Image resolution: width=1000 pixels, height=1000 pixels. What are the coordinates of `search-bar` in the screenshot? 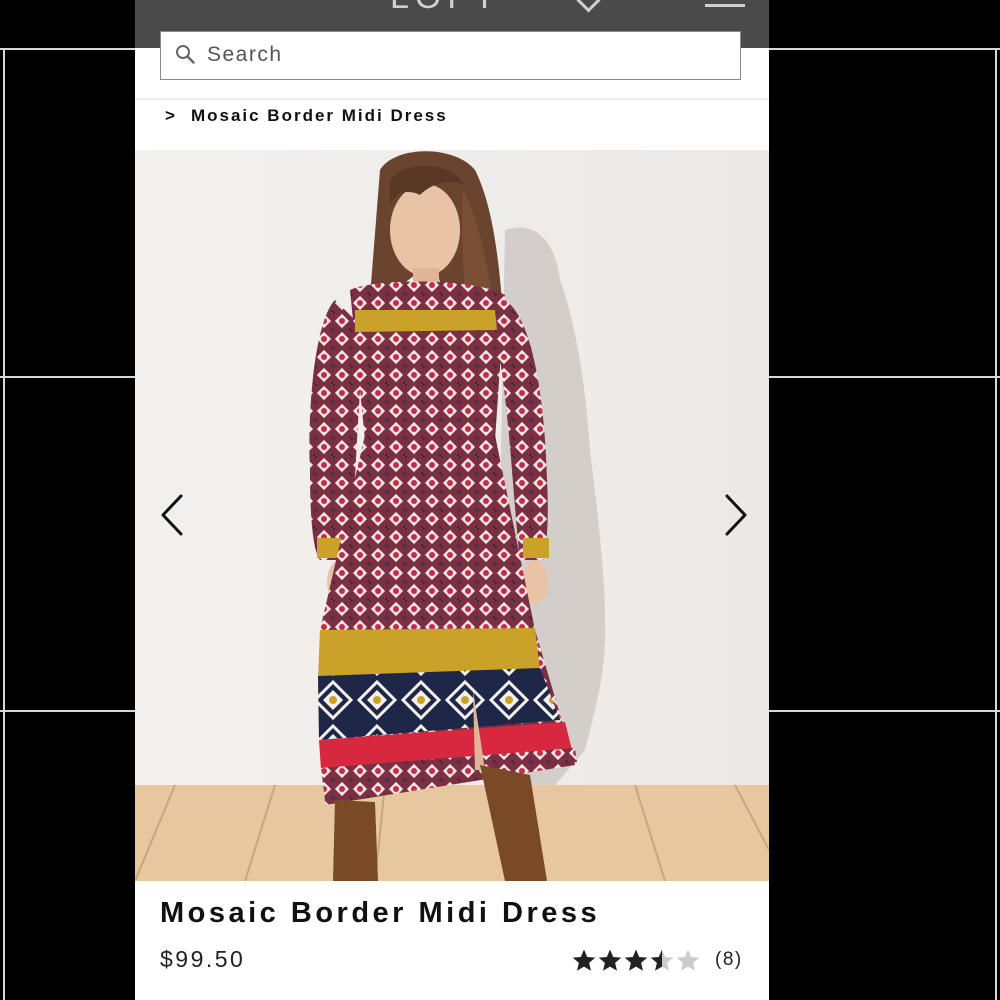 It's located at (450, 55).